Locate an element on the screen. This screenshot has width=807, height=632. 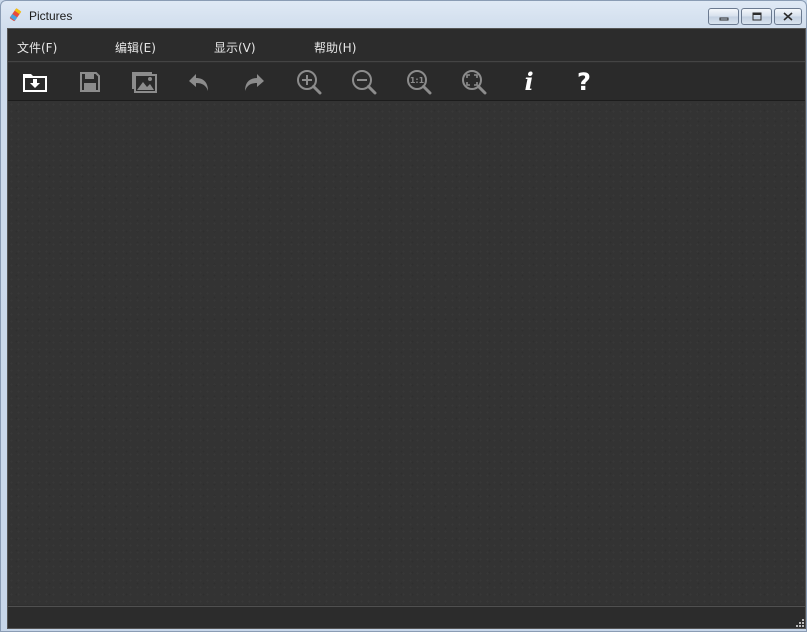
title-bar: Pictures is located at coordinates (403, 14).